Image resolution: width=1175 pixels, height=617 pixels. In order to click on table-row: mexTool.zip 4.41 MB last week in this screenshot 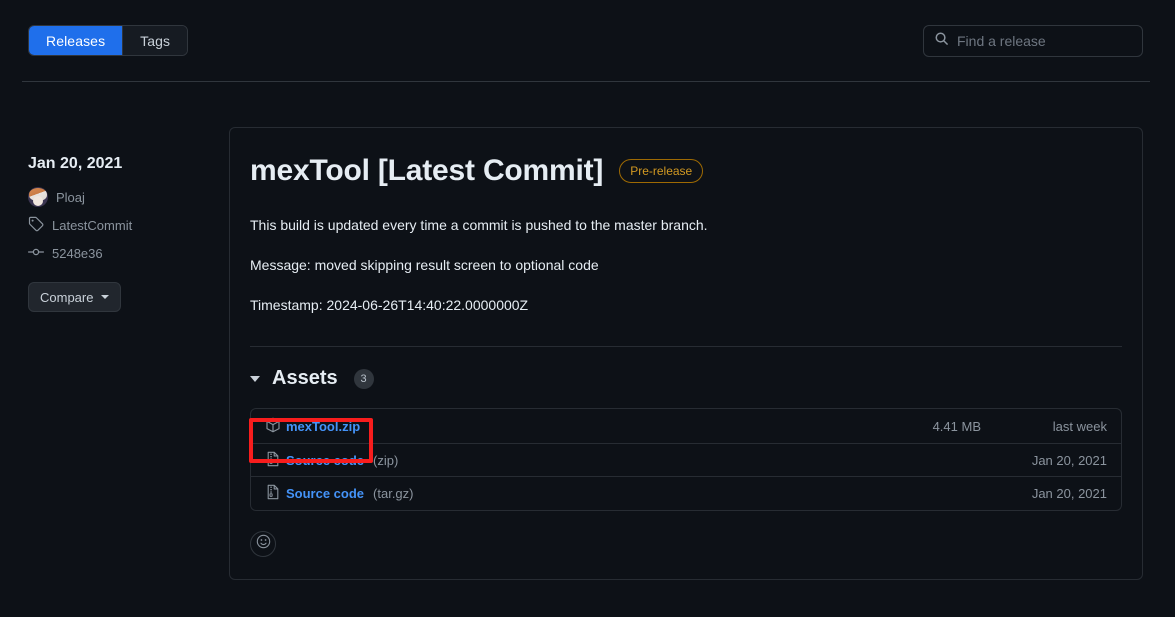, I will do `click(686, 426)`.